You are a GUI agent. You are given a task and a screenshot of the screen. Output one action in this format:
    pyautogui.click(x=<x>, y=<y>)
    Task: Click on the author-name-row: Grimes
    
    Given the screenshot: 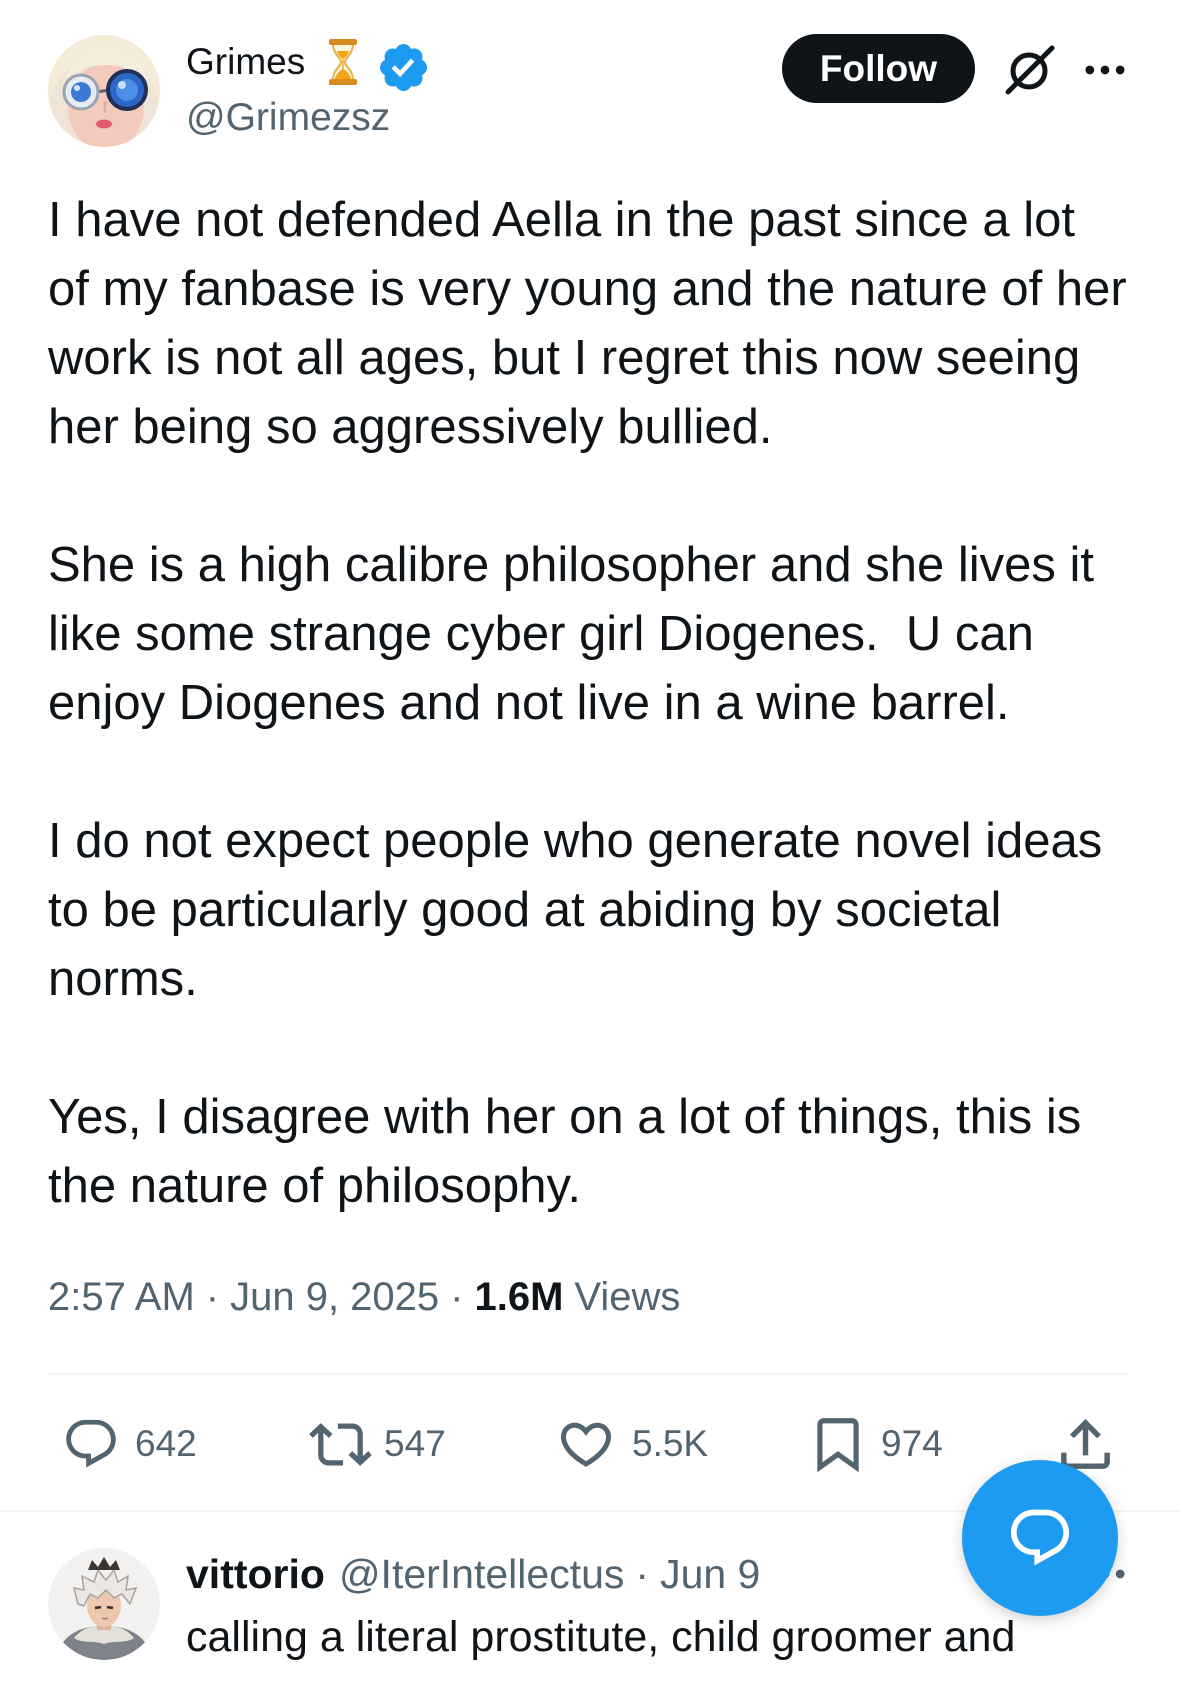 What is the action you would take?
    pyautogui.click(x=308, y=63)
    